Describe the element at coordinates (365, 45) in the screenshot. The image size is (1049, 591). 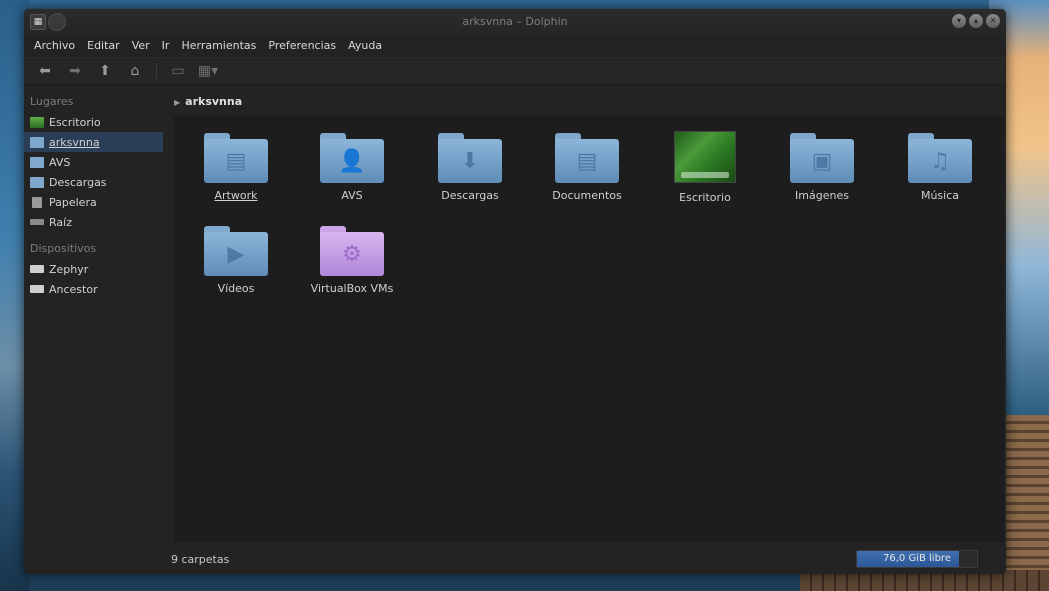
I see `menu-ayuda: Ayuda` at that location.